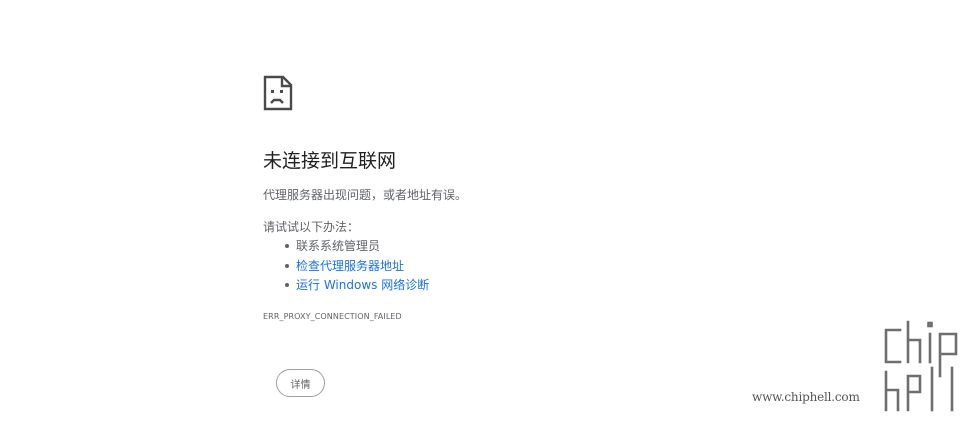 The height and width of the screenshot is (434, 979). I want to click on suggestion-contact-admin: 联系系统管理员, so click(355, 247).